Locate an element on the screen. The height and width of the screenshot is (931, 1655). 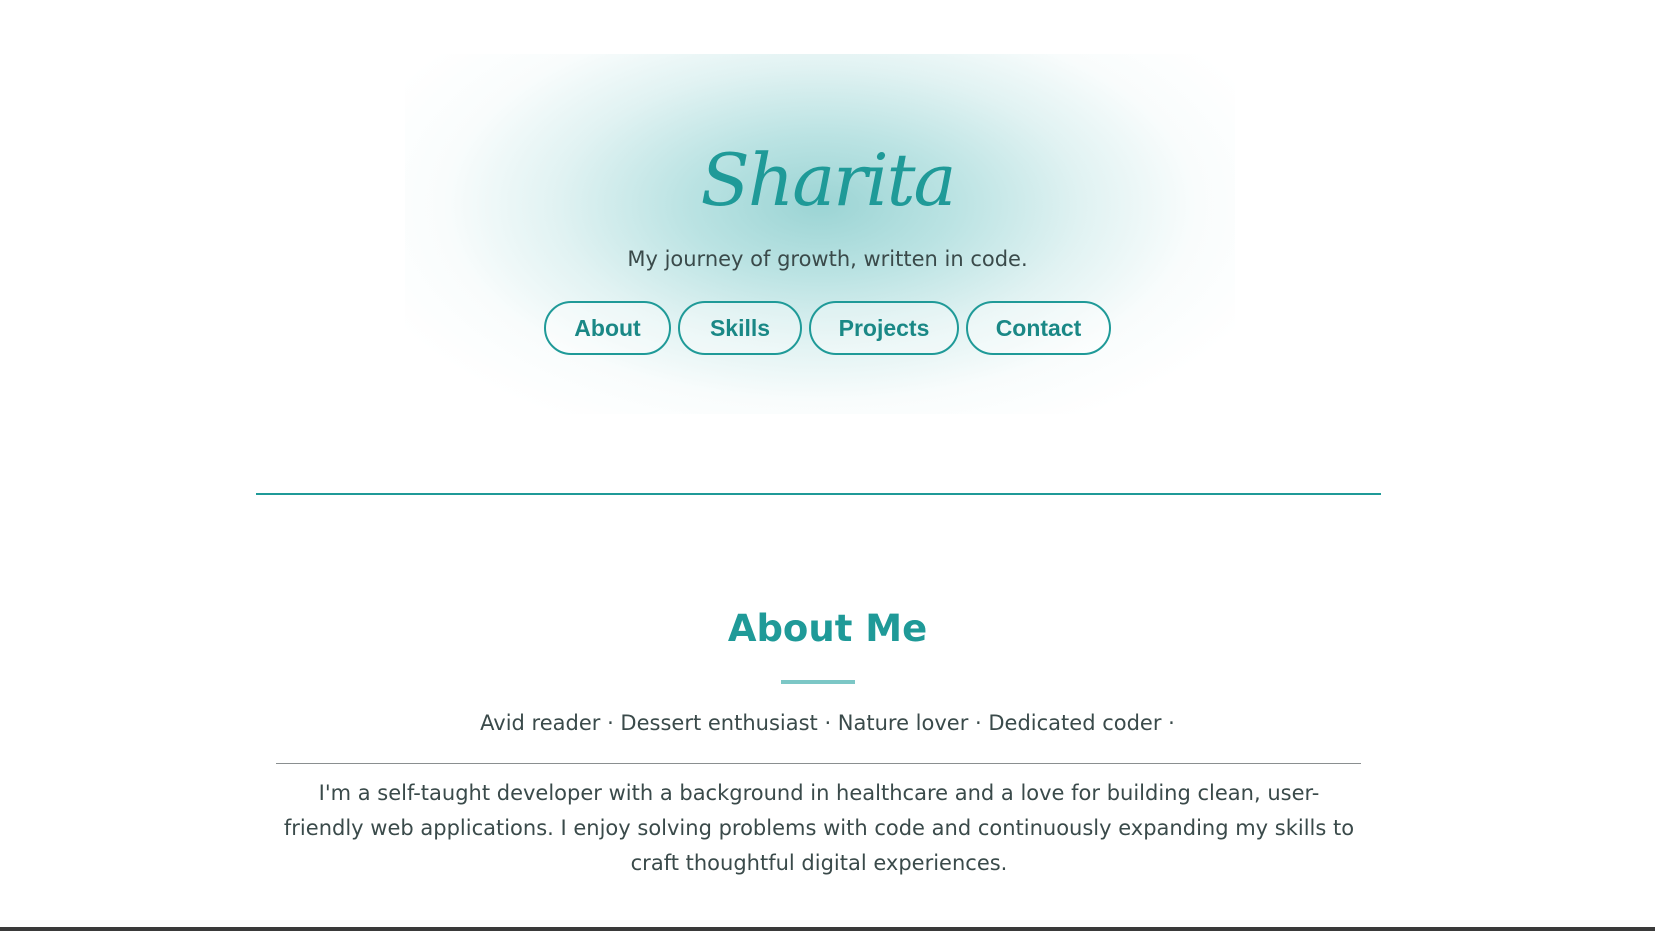
main-nav: About Skills Projects Contact is located at coordinates (827, 328).